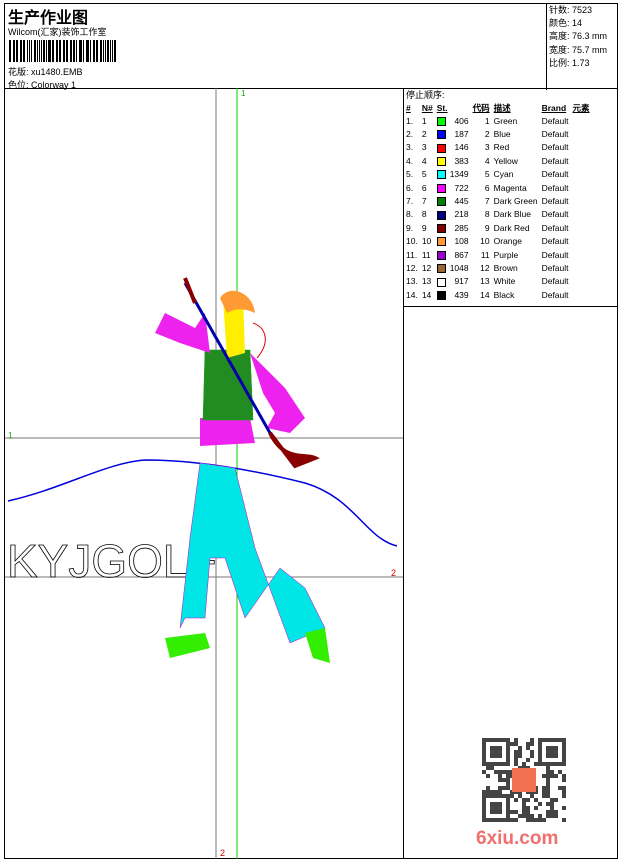 The image size is (620, 861). I want to click on table-row: 10. 10 108 10 Orange Default, so click(487, 241).